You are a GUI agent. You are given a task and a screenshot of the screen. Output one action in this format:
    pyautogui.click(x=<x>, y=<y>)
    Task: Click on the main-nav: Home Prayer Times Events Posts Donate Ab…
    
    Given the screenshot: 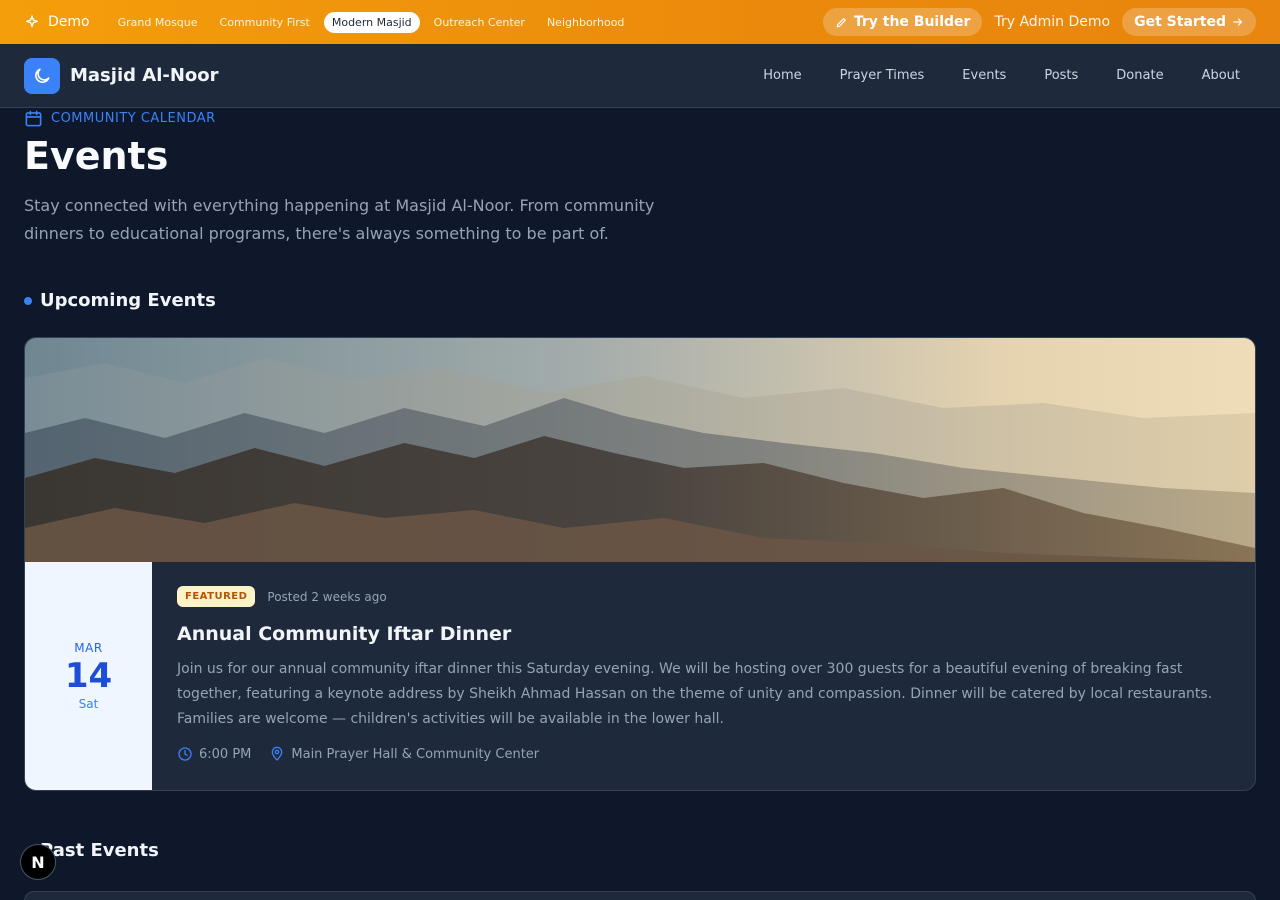 What is the action you would take?
    pyautogui.click(x=1009, y=75)
    